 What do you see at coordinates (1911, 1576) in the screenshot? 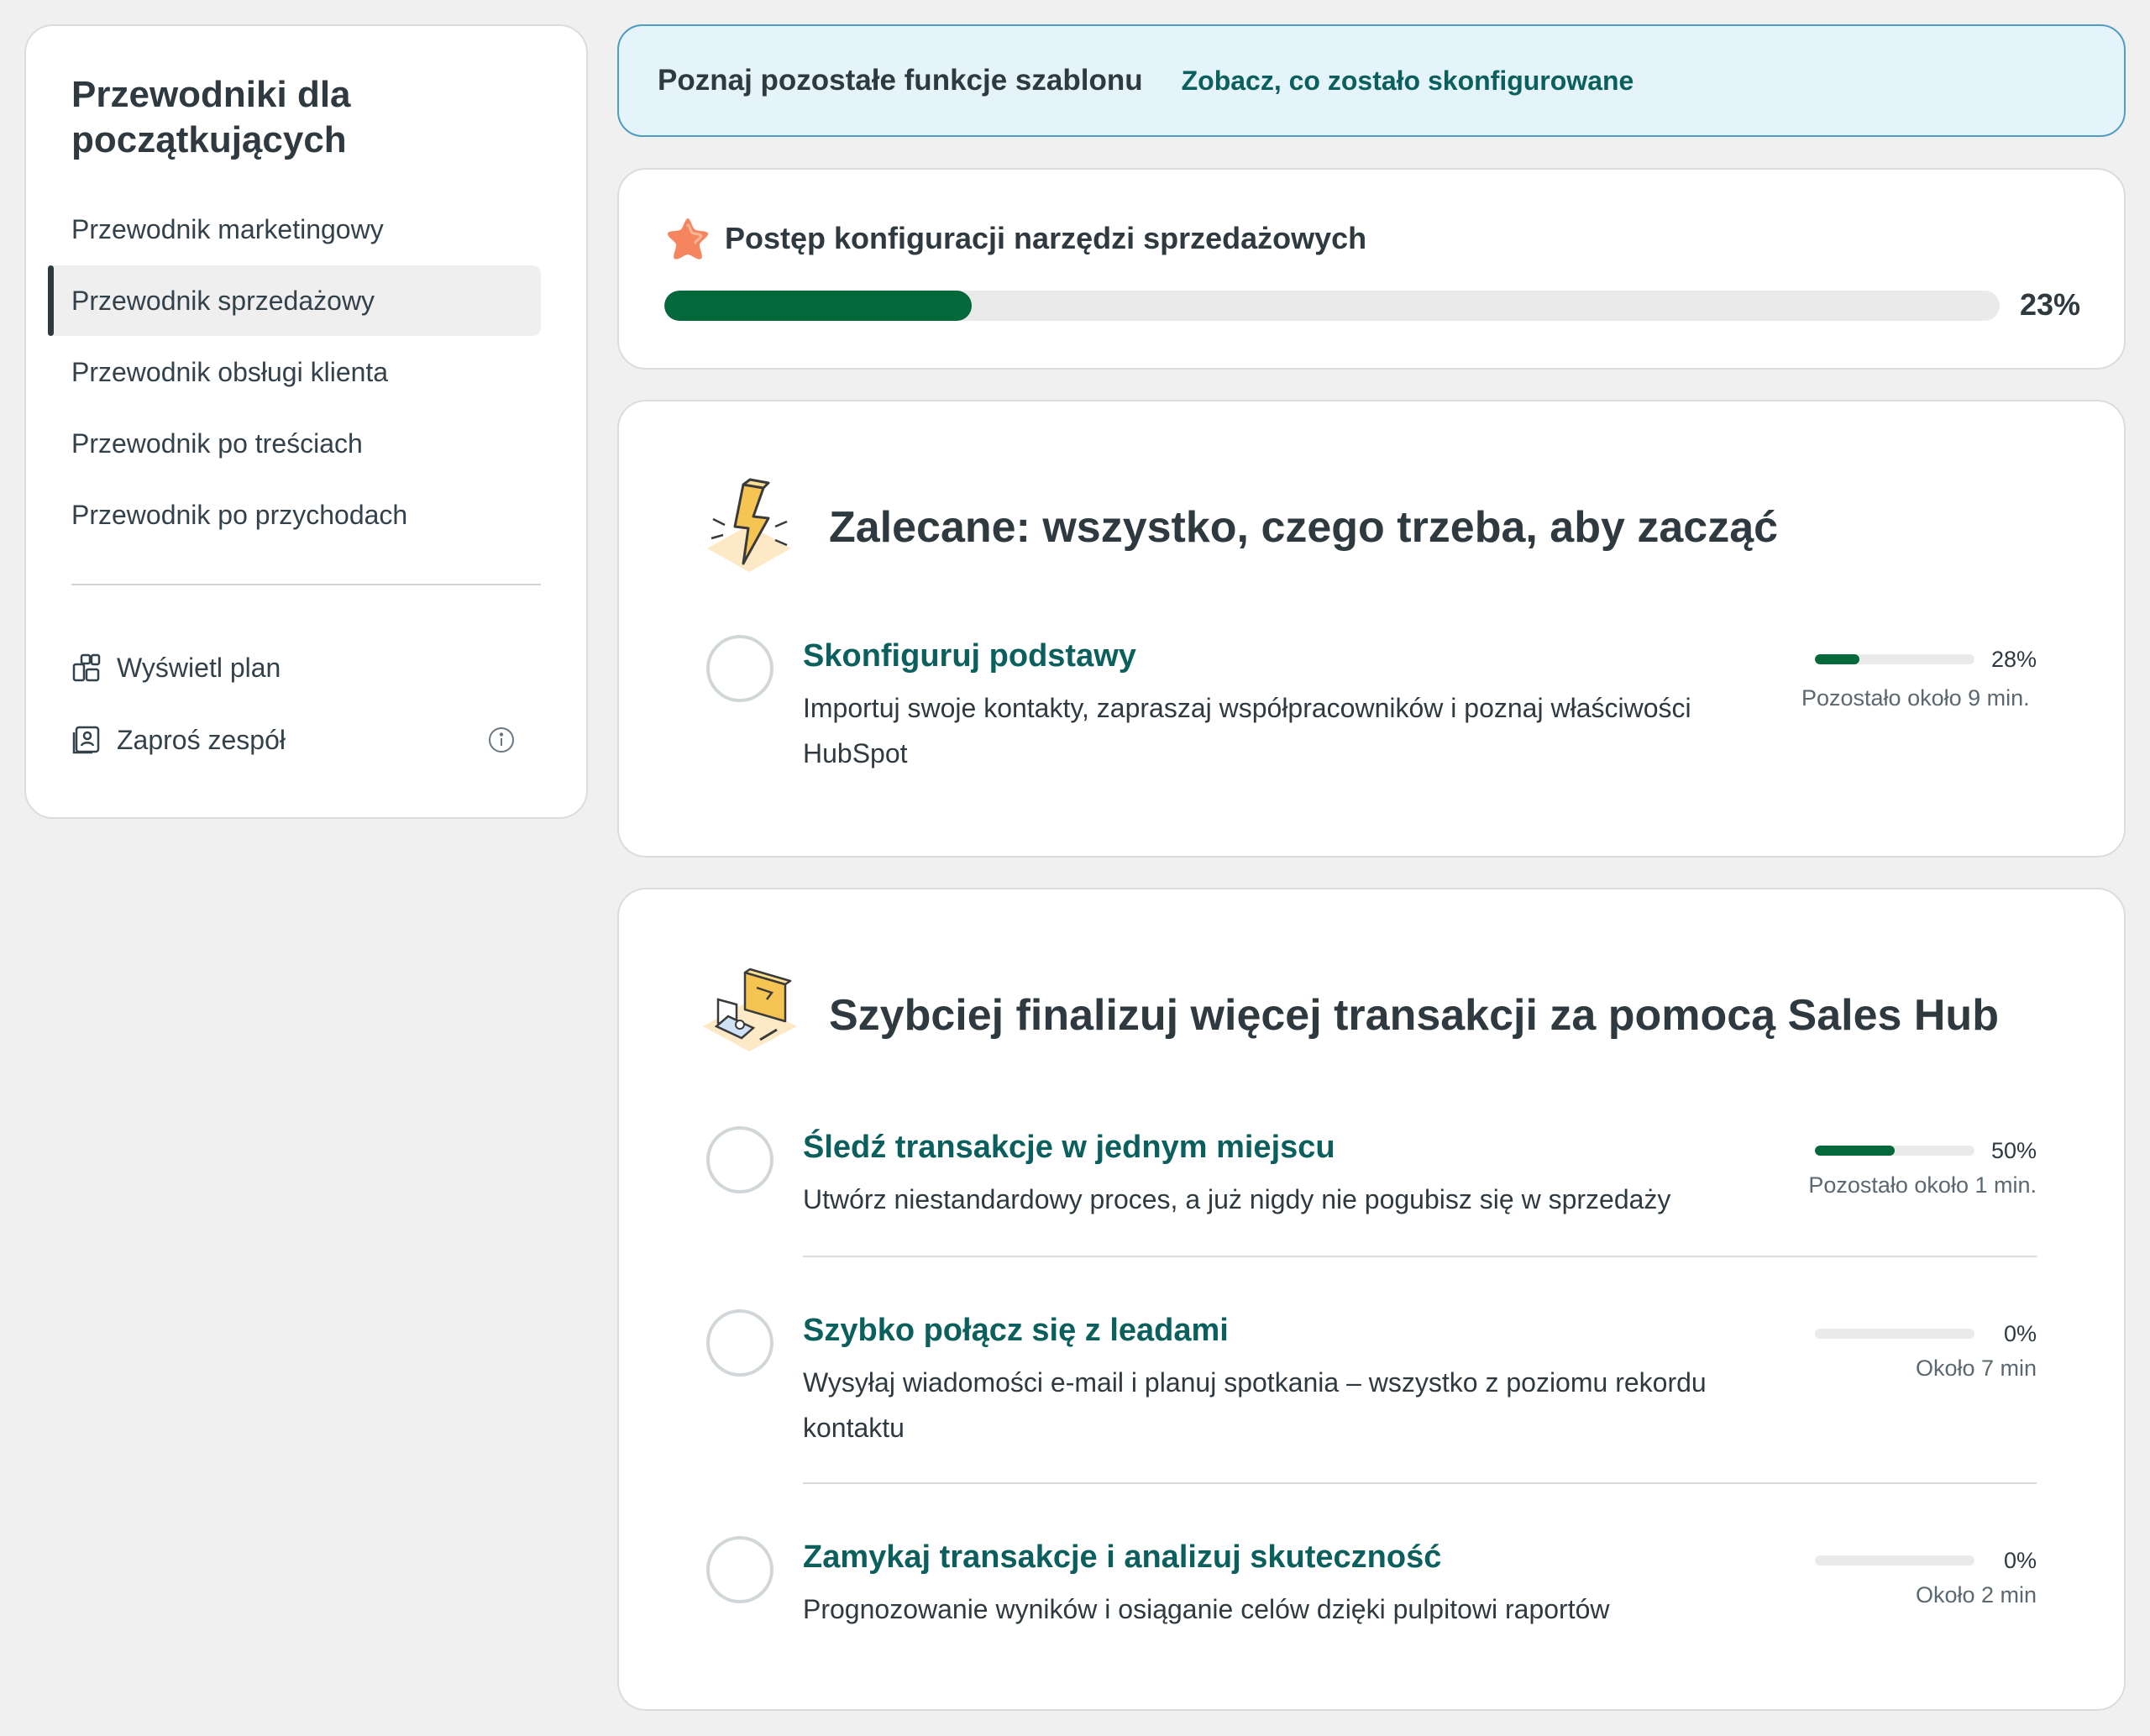
I see `task-meta: 0% Około 2 min` at bounding box center [1911, 1576].